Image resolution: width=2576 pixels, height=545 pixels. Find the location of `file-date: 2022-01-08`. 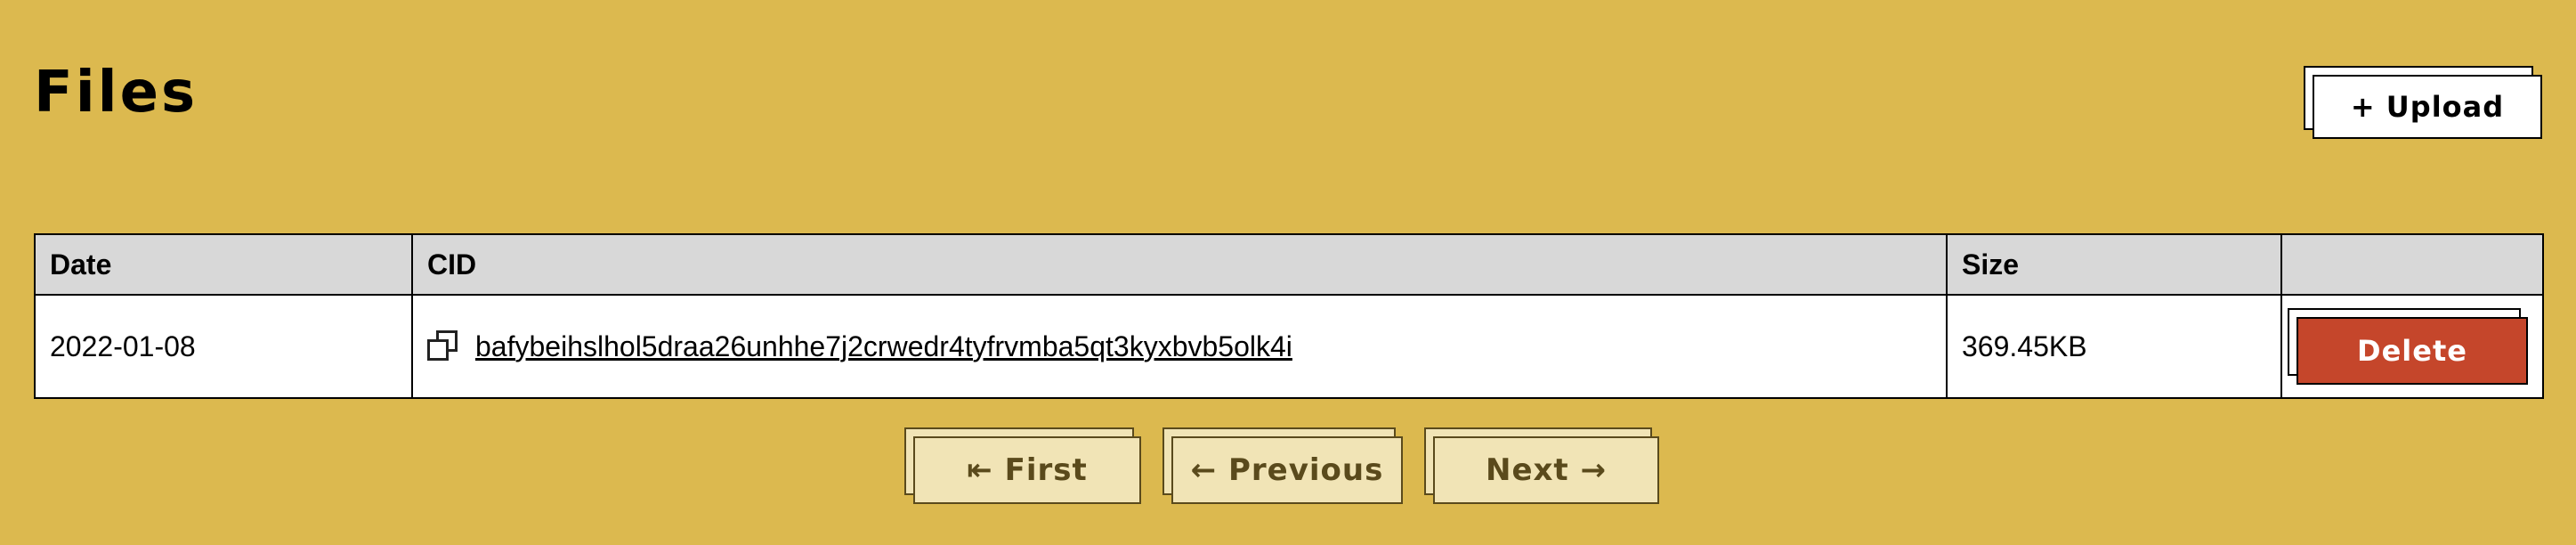

file-date: 2022-01-08 is located at coordinates (224, 346).